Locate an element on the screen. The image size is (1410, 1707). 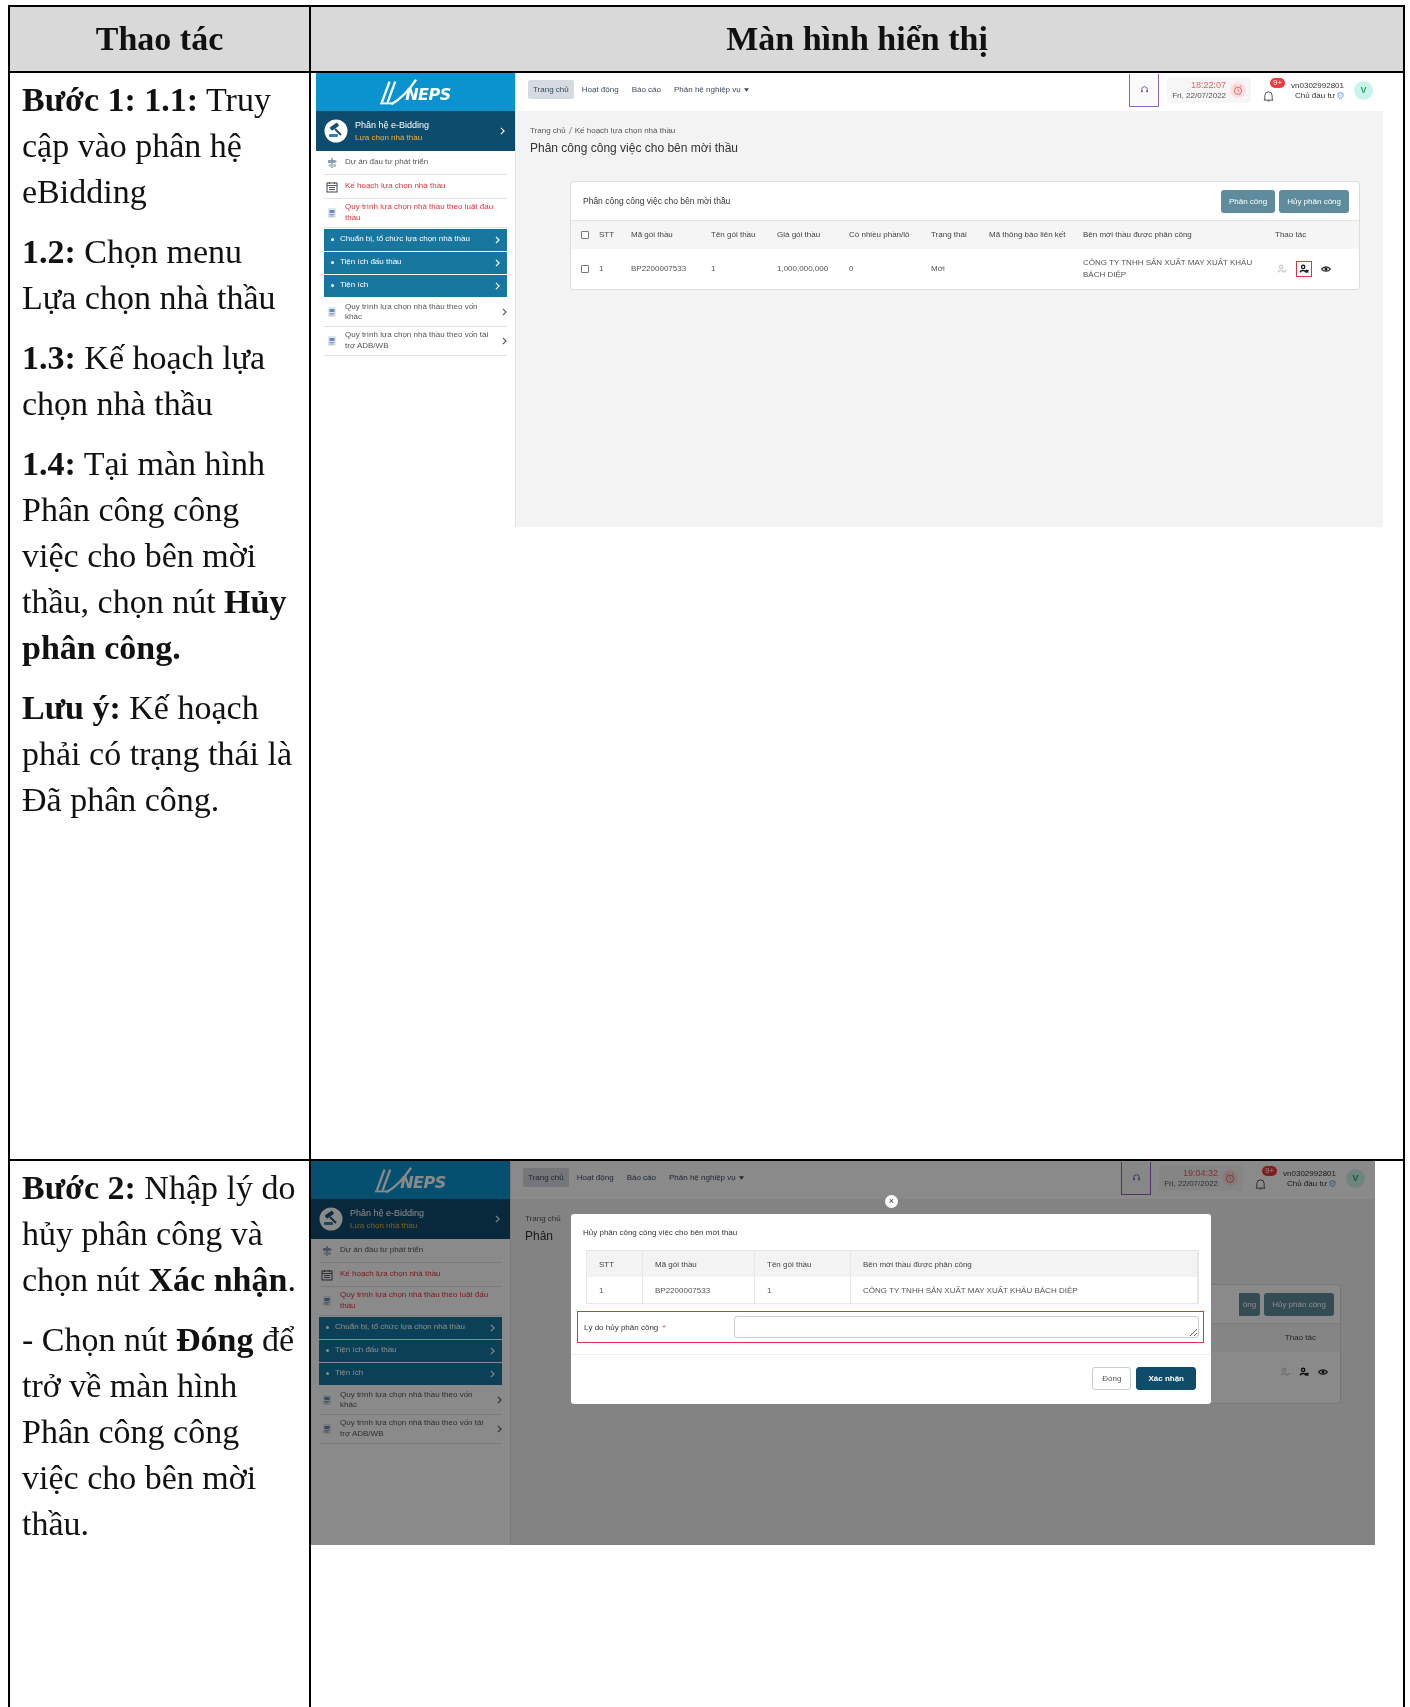
eye-icon is located at coordinates (1326, 269).